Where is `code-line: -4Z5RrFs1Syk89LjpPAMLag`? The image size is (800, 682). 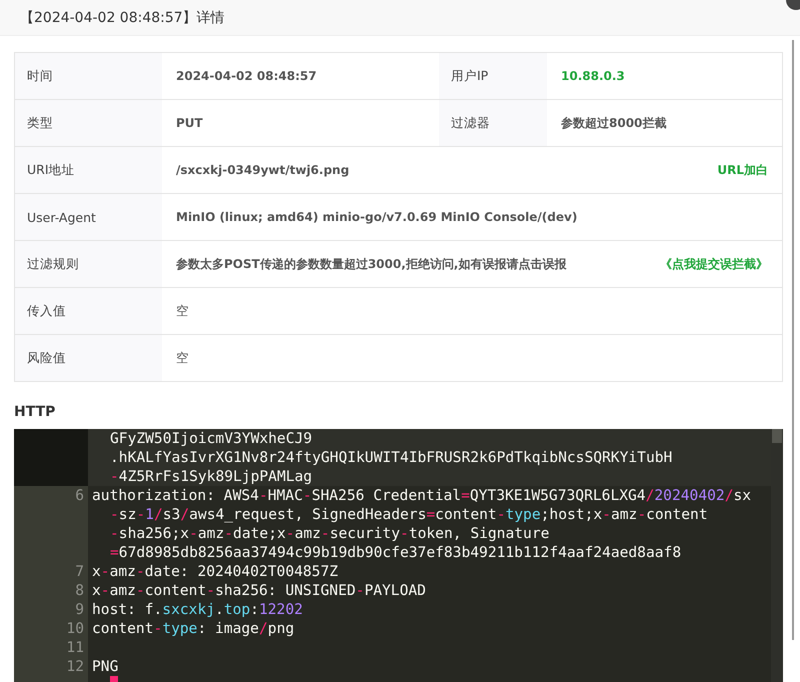 code-line: -4Z5RrFs1Syk89LjpPAMLag is located at coordinates (211, 476).